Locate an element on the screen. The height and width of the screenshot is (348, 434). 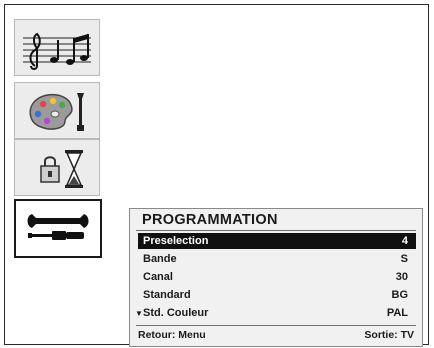
menu-item-standard: Standard BG is located at coordinates (277, 295).